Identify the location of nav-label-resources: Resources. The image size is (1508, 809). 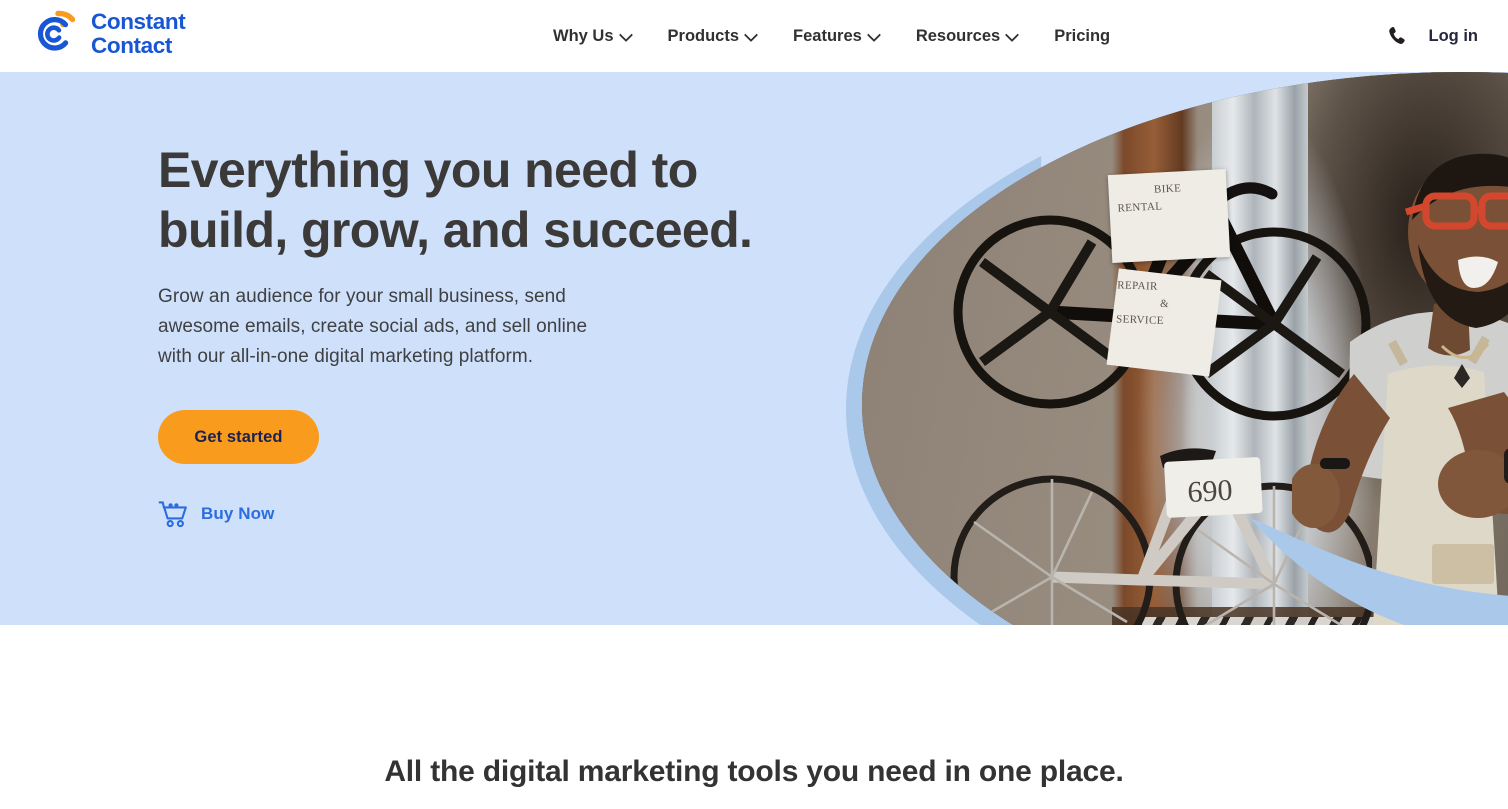
(958, 35).